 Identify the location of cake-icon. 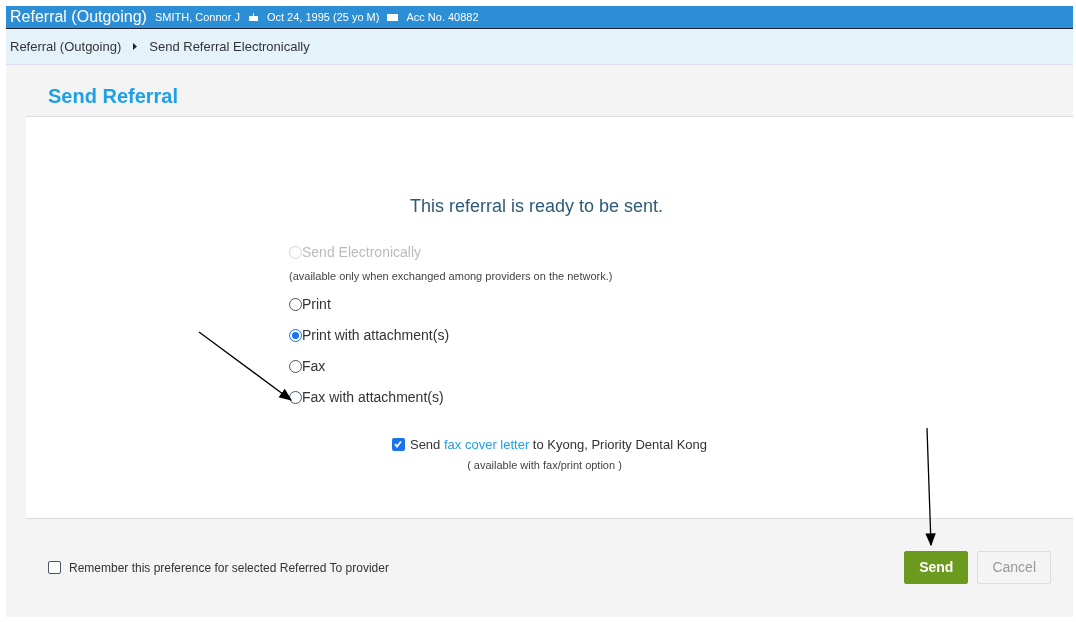
(253, 17).